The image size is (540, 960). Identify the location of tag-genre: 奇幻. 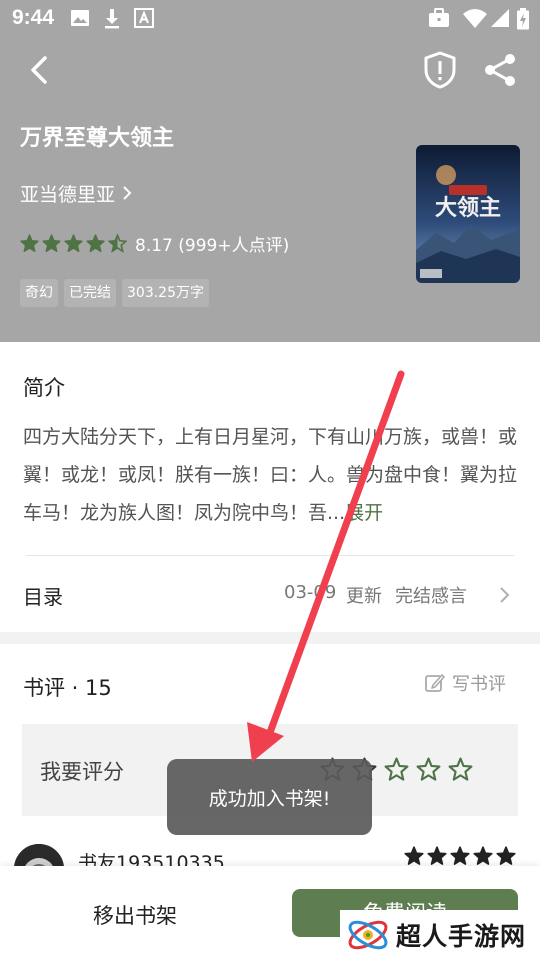
(39, 293).